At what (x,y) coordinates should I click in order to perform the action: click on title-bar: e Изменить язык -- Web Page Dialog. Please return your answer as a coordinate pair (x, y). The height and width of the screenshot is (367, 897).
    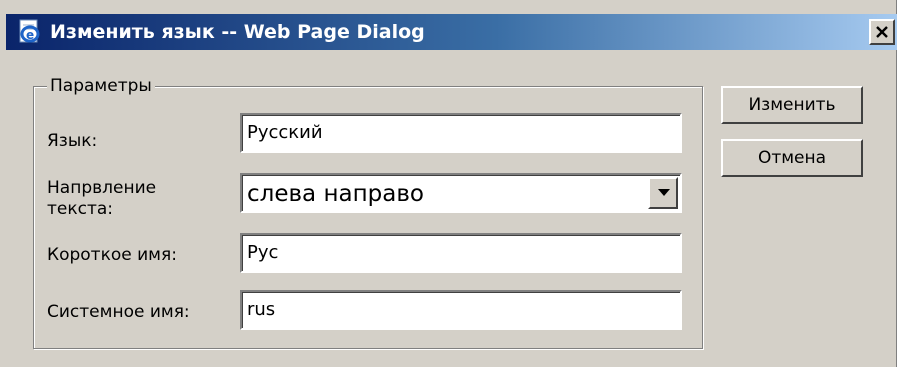
    Looking at the image, I should click on (451, 32).